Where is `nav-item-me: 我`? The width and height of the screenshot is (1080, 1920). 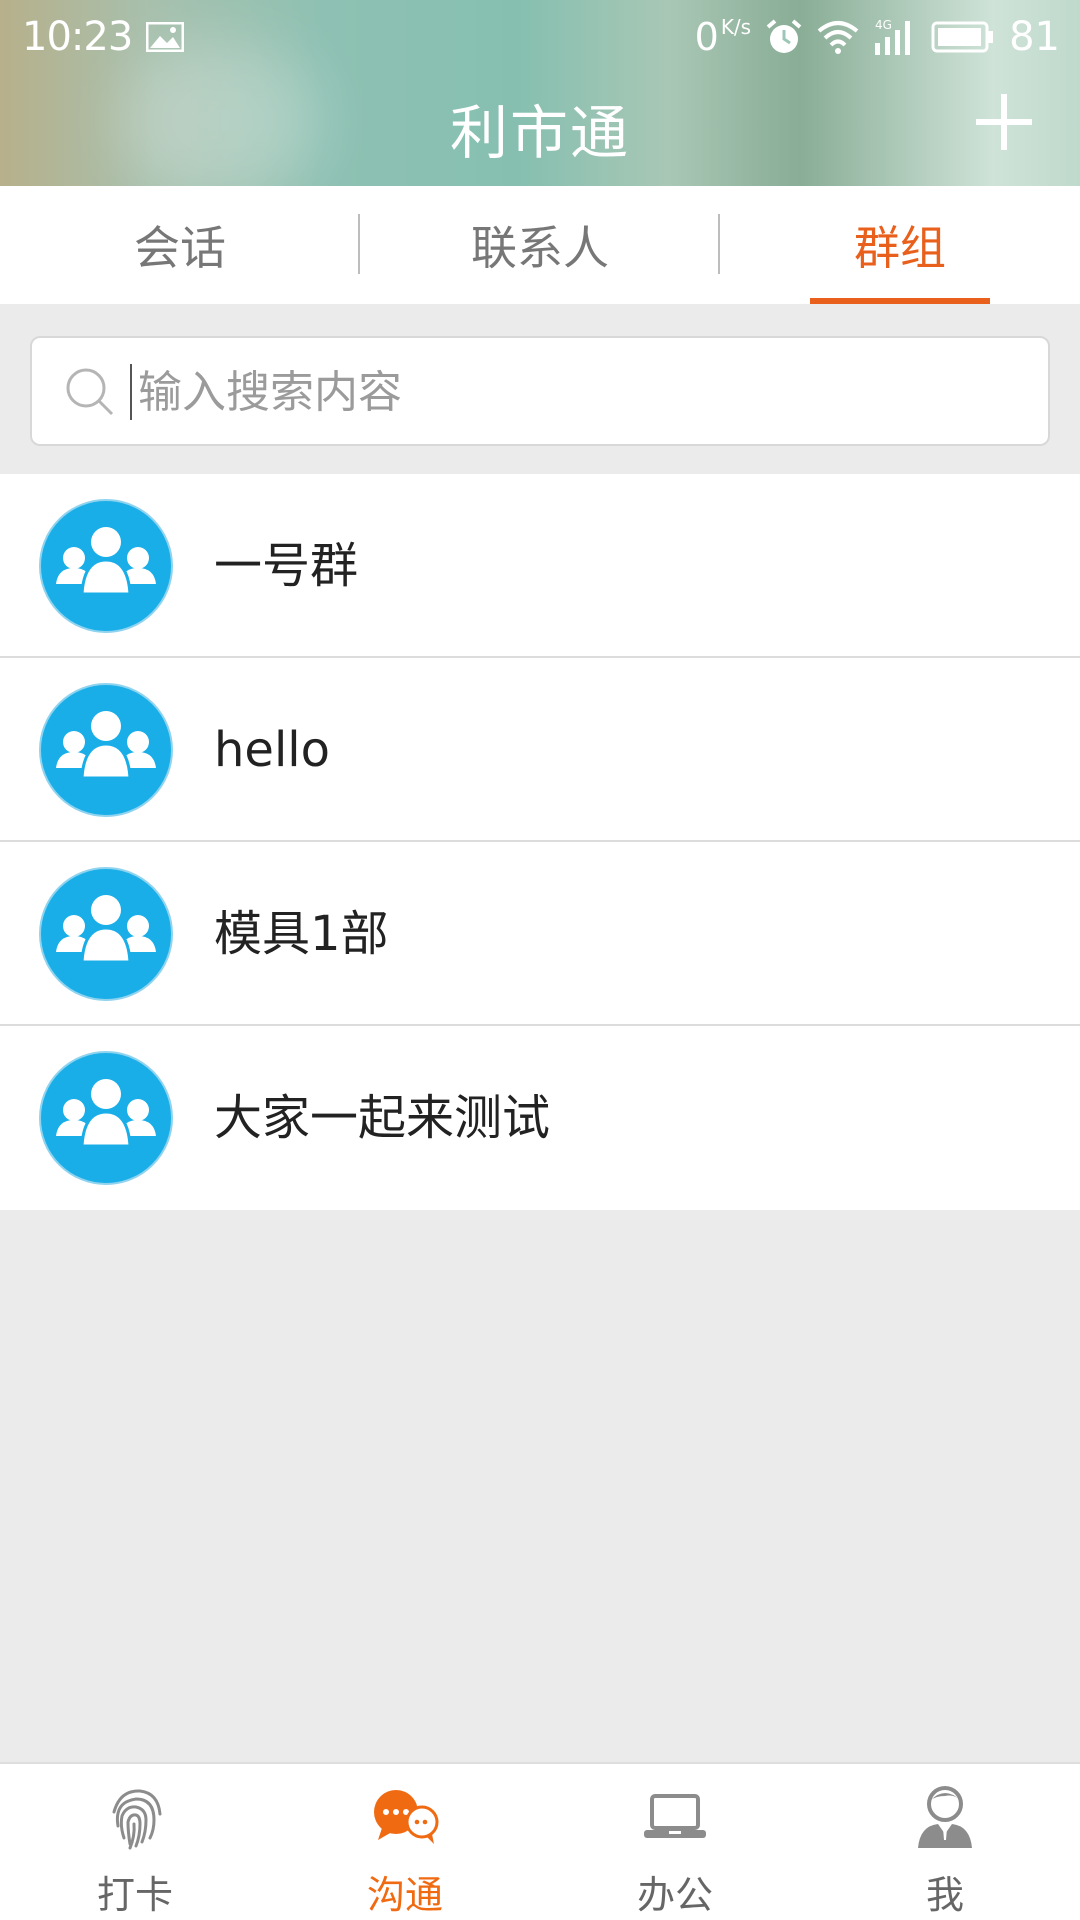 nav-item-me: 我 is located at coordinates (945, 1842).